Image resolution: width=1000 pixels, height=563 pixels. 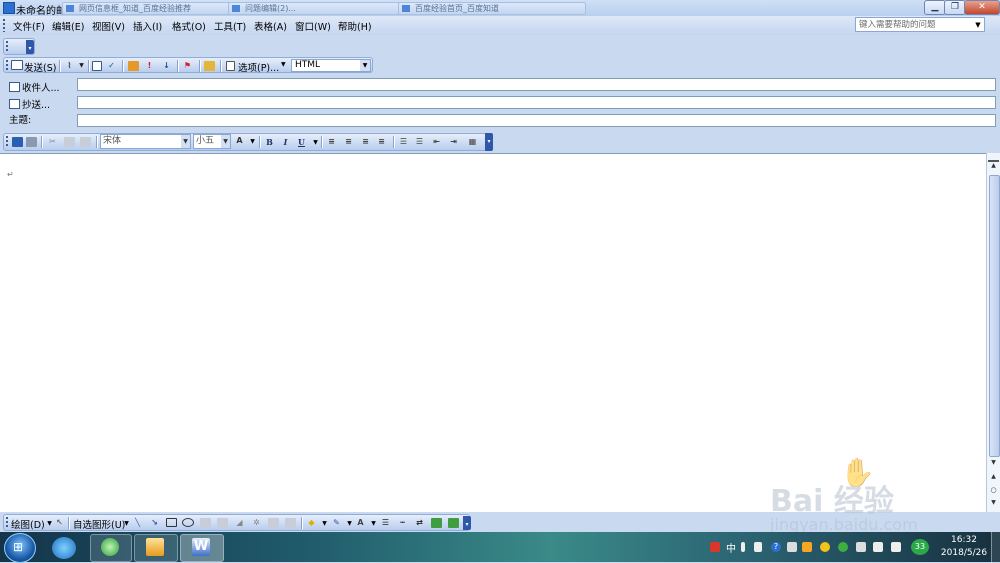 What do you see at coordinates (436, 142) in the screenshot?
I see `decrease-indent-icon: ⇤` at bounding box center [436, 142].